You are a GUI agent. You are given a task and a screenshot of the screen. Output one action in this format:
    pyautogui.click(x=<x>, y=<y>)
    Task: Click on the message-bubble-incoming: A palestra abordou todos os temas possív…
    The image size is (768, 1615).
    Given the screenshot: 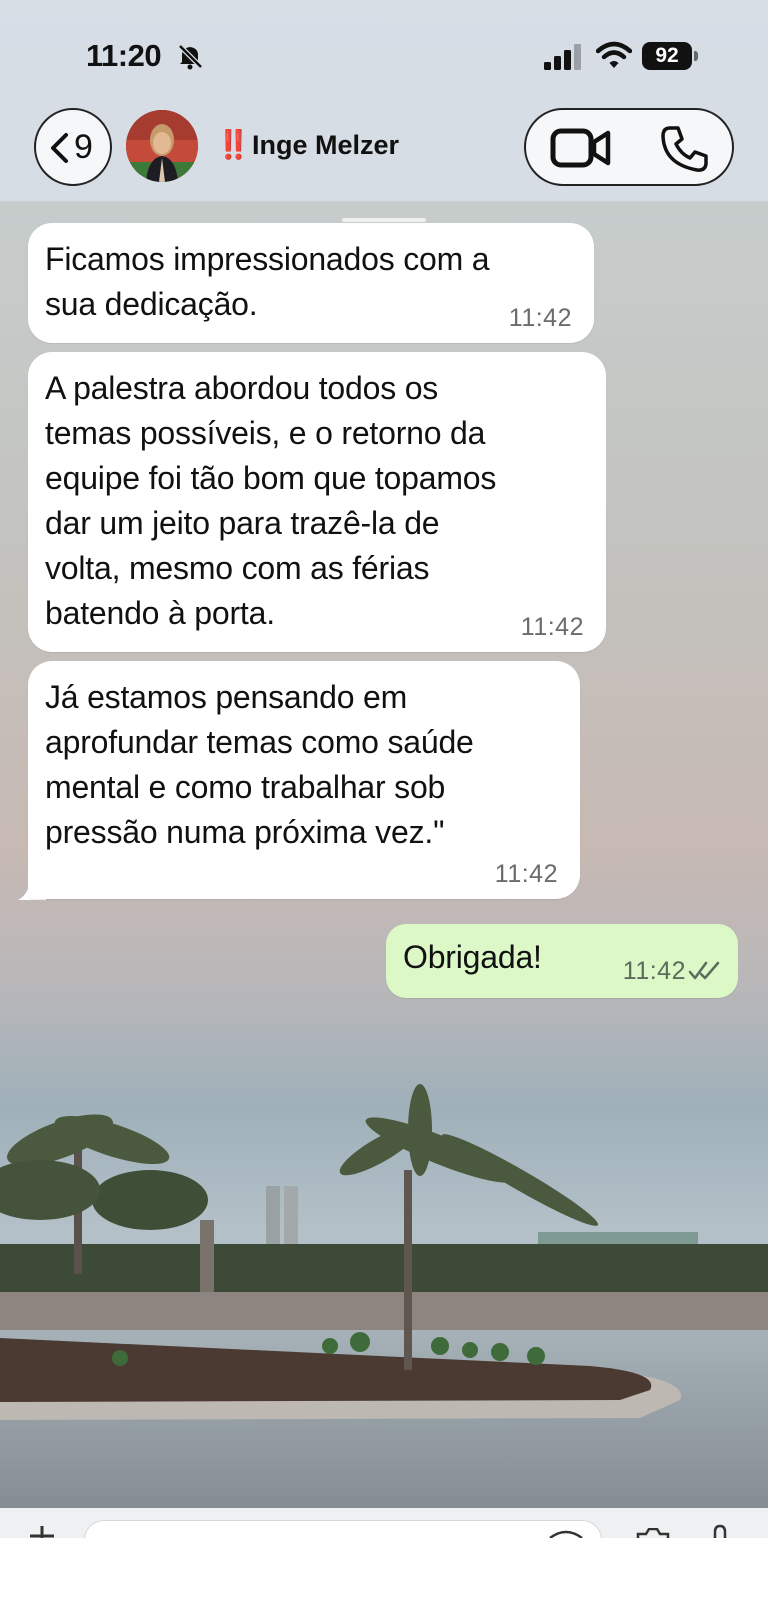 What is the action you would take?
    pyautogui.click(x=317, y=502)
    